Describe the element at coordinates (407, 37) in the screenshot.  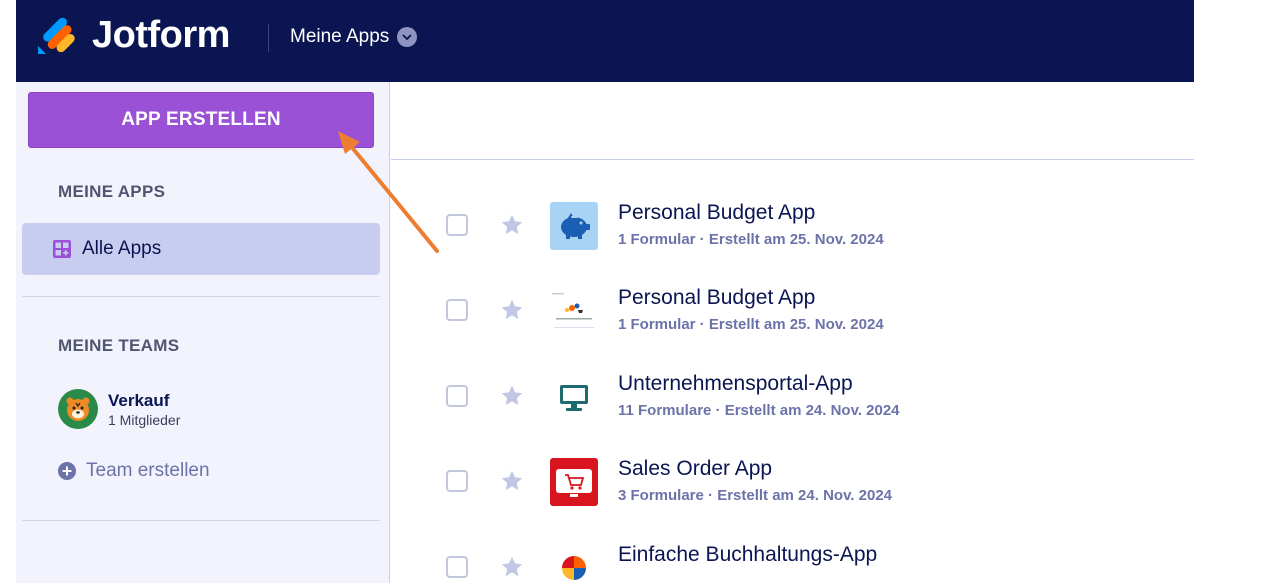
I see `chevron-down-icon` at that location.